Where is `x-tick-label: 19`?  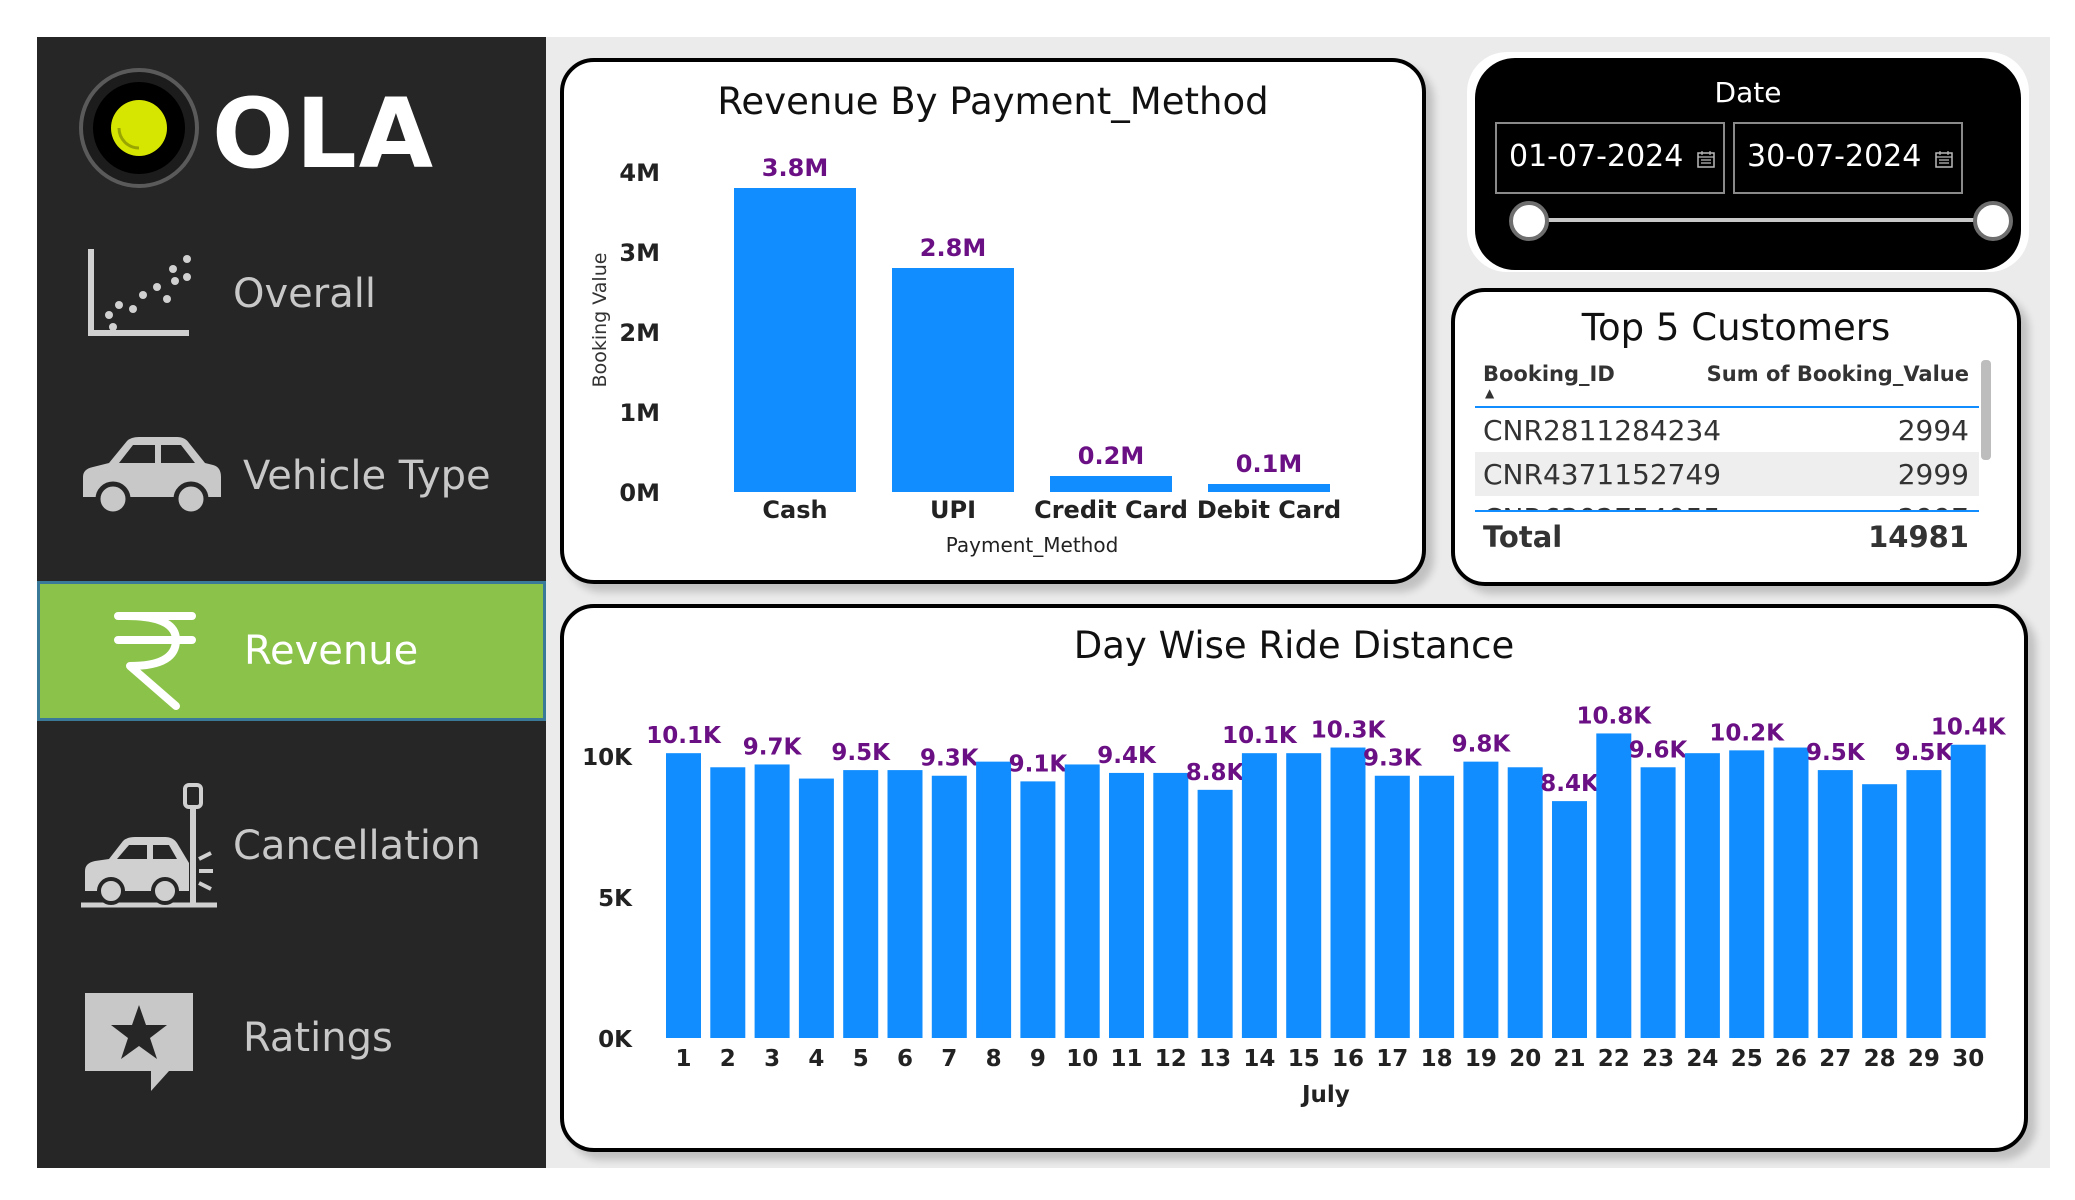
x-tick-label: 19 is located at coordinates (1481, 1059).